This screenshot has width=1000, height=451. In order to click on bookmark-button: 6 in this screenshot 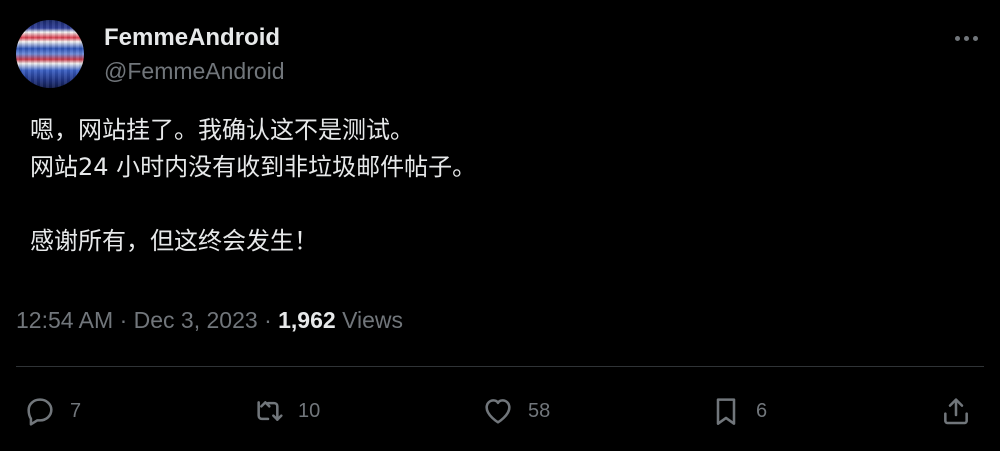, I will do `click(738, 411)`.